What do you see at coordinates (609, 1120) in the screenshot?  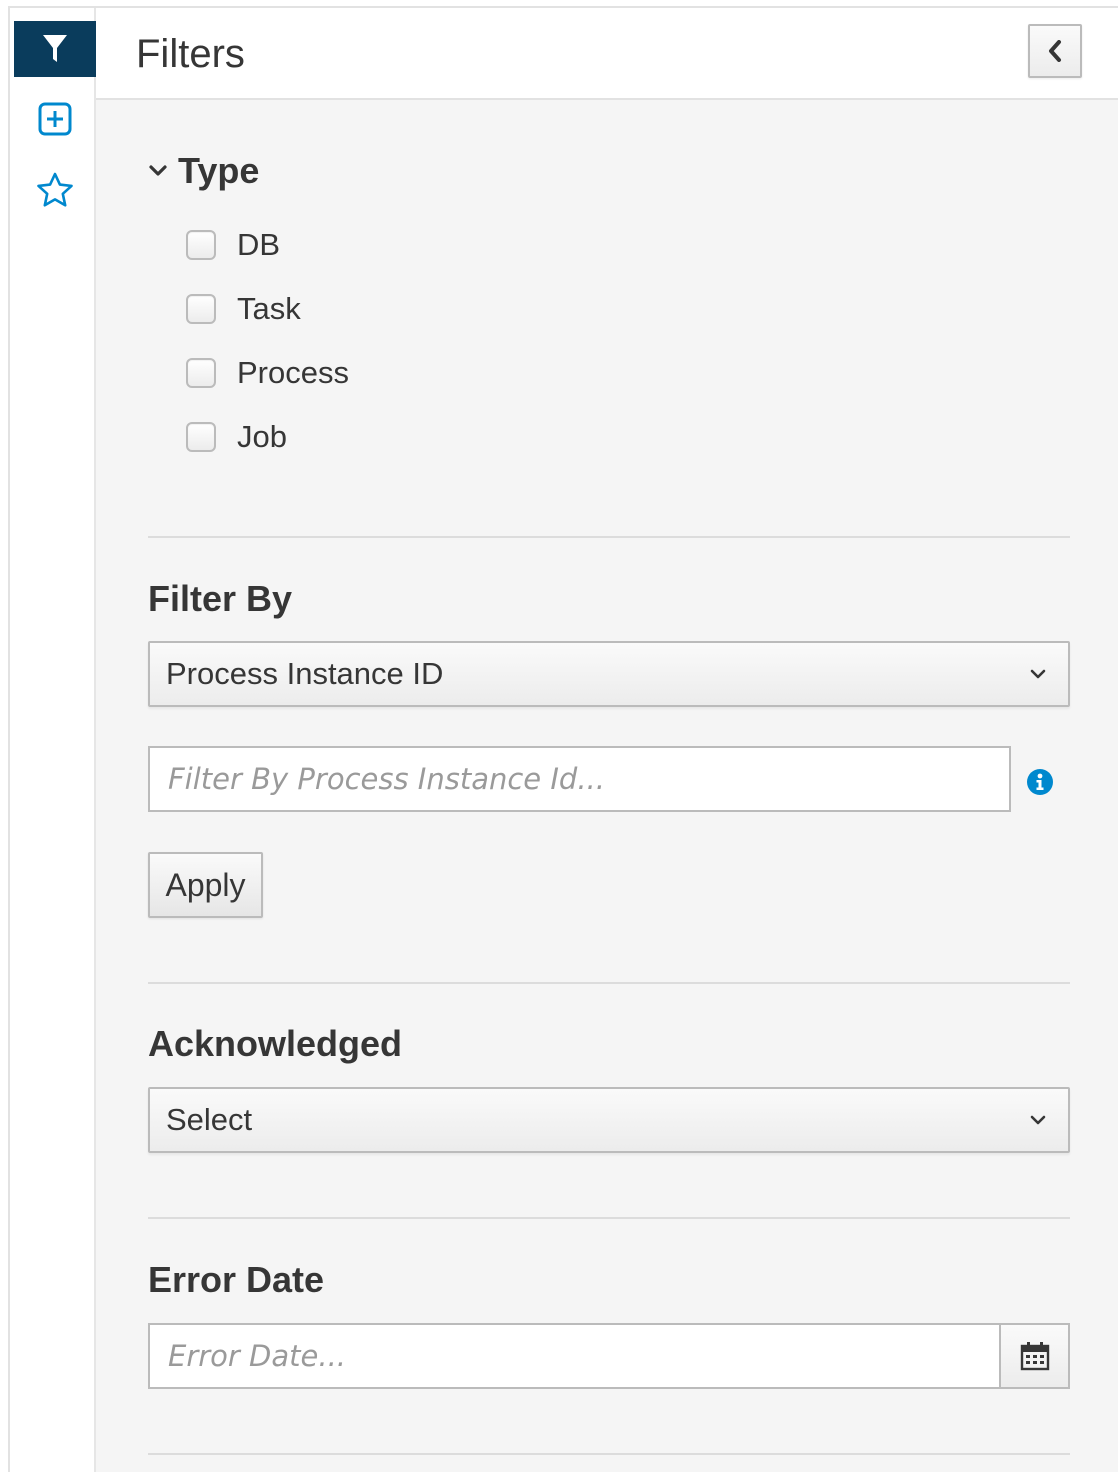 I see `acknowledged-select: Select` at bounding box center [609, 1120].